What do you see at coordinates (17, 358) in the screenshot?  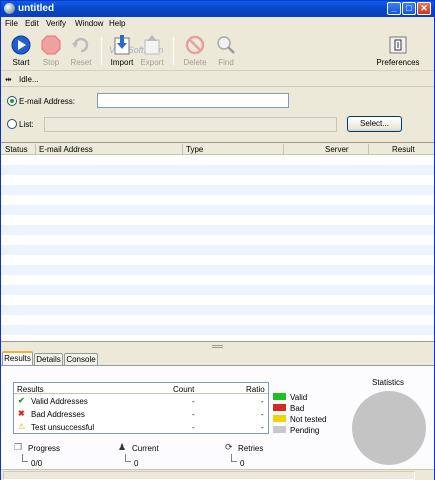 I see `tab-results: Results` at bounding box center [17, 358].